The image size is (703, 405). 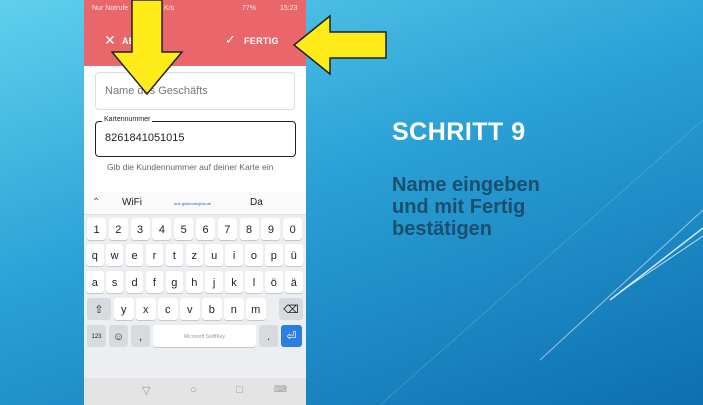 What do you see at coordinates (174, 255) in the screenshot?
I see `key-t: t` at bounding box center [174, 255].